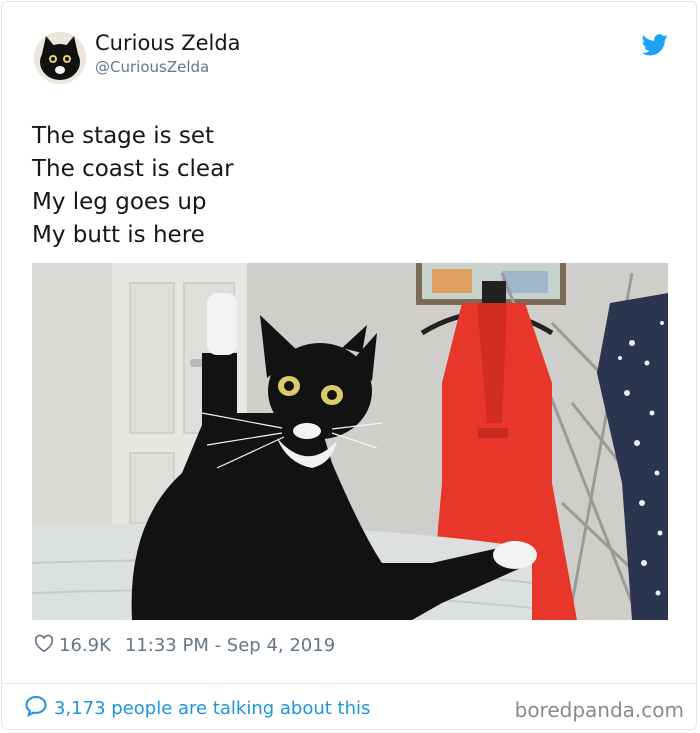  I want to click on like-count: 16.9K, so click(85, 645).